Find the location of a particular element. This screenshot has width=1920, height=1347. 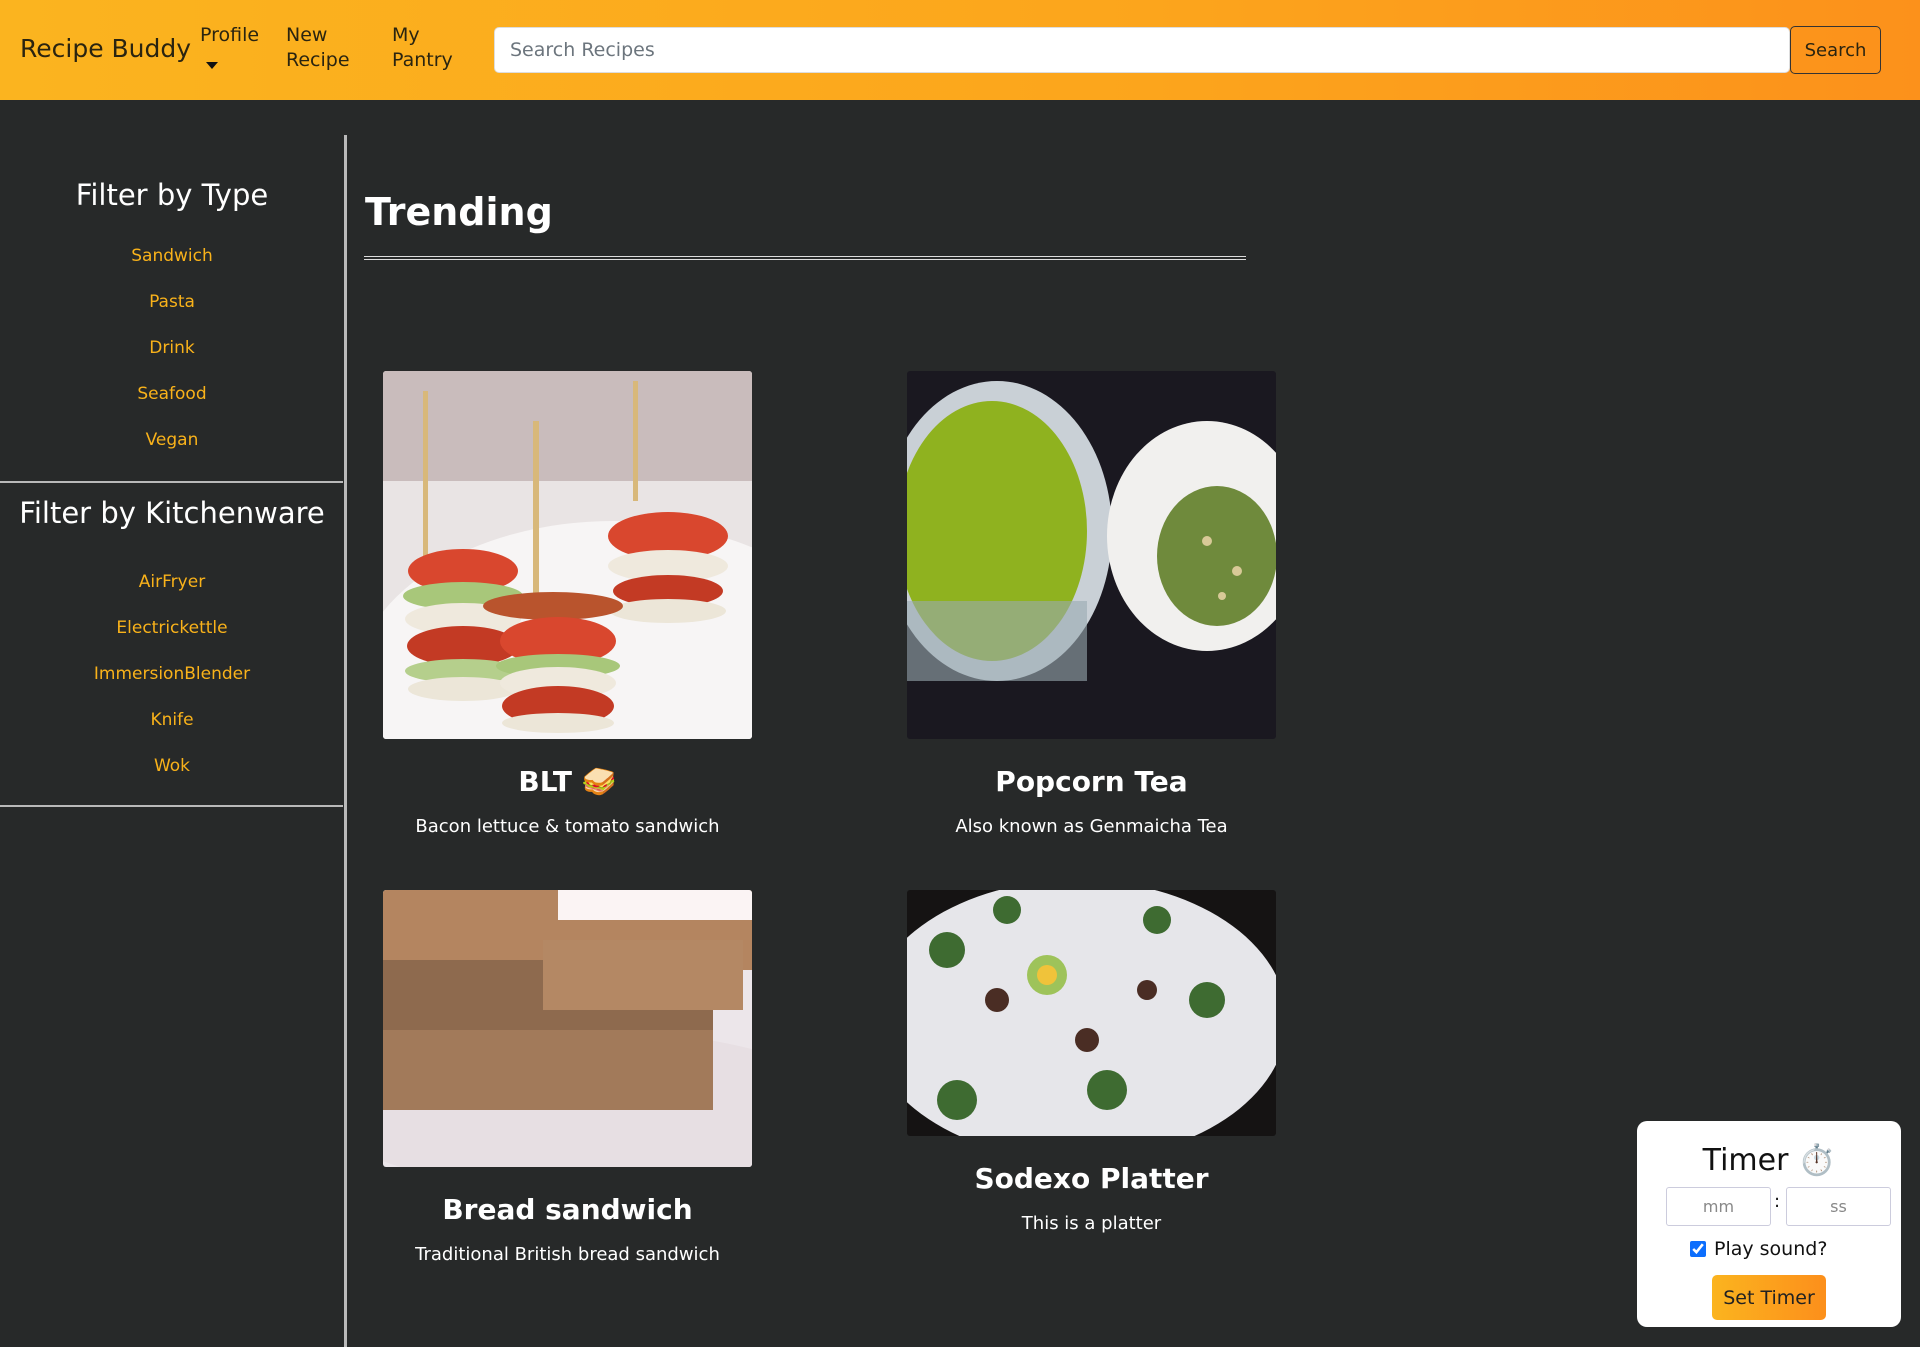

sidebar-border is located at coordinates (345, 741).